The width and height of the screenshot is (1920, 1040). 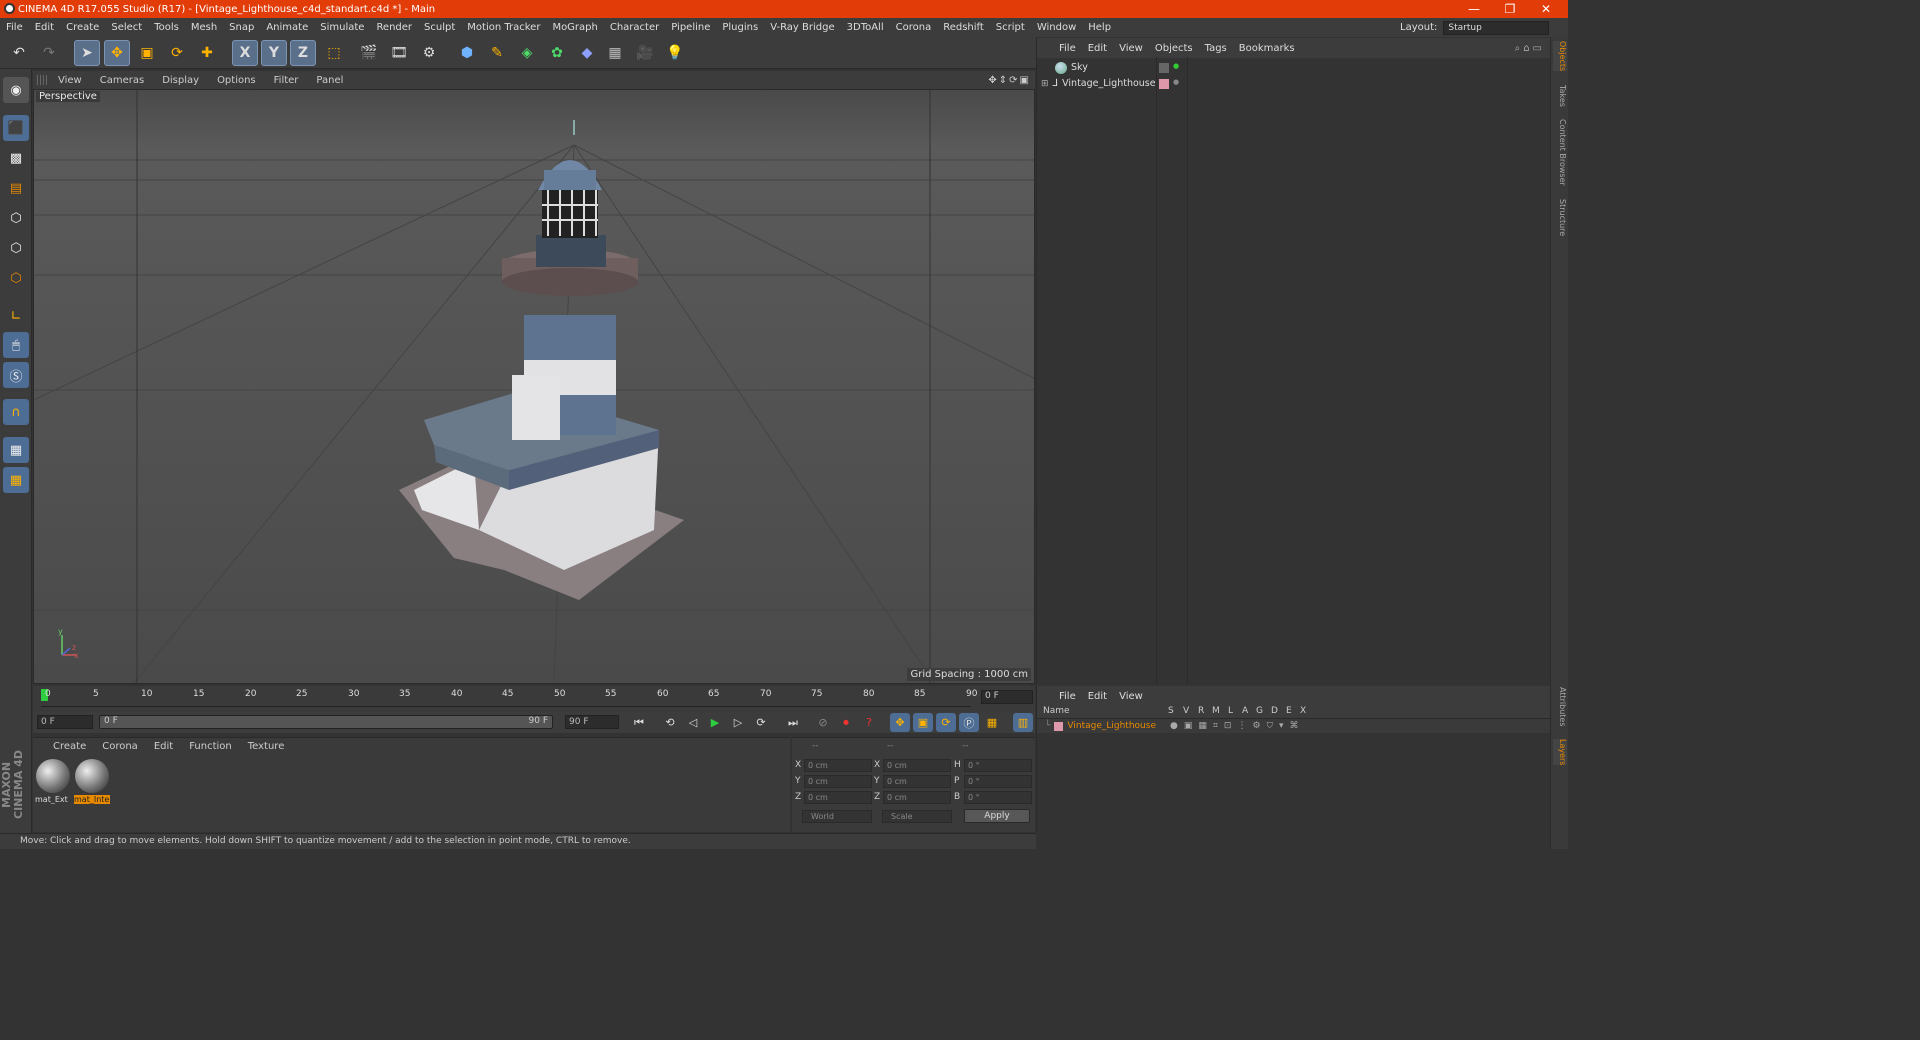 What do you see at coordinates (1131, 48) in the screenshot?
I see `om-menu-view: View` at bounding box center [1131, 48].